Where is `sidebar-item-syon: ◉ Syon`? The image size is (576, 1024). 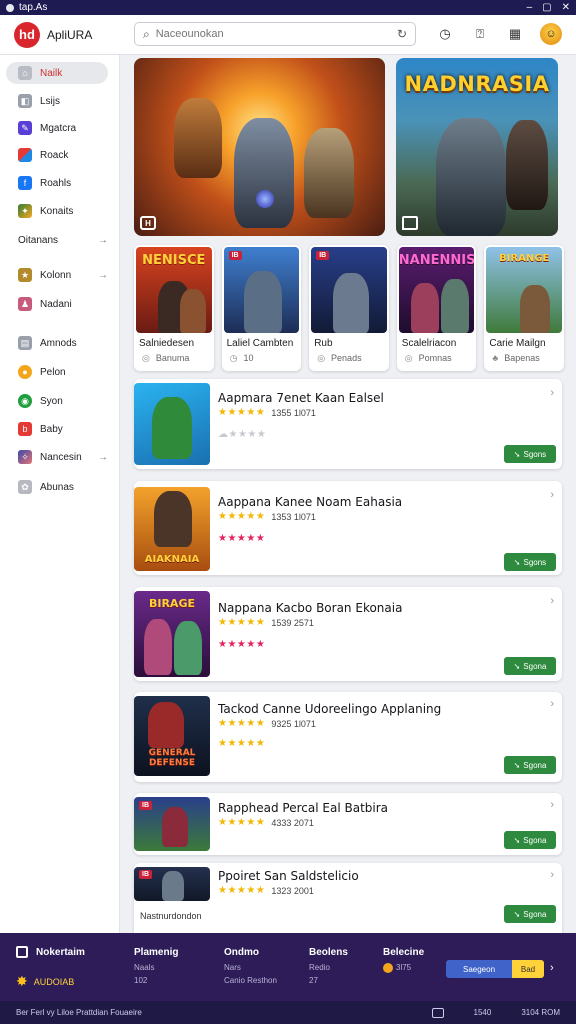 sidebar-item-syon: ◉ Syon is located at coordinates (57, 401).